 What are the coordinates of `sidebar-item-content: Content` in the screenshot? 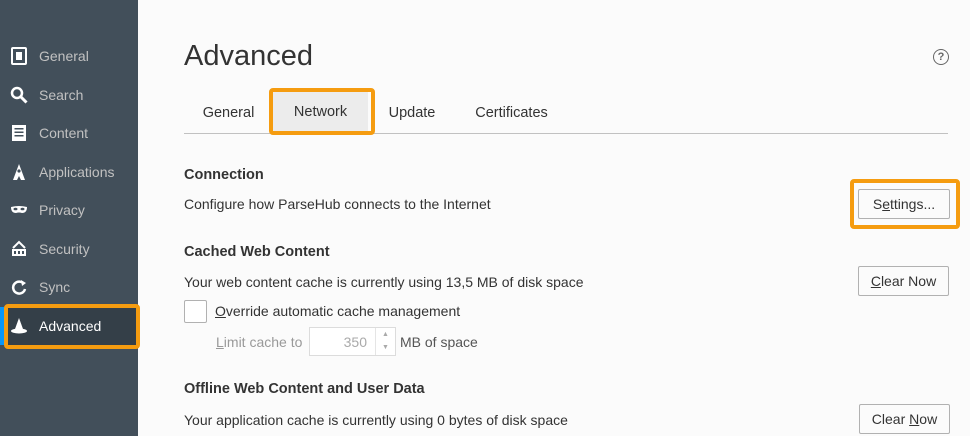 It's located at (69, 133).